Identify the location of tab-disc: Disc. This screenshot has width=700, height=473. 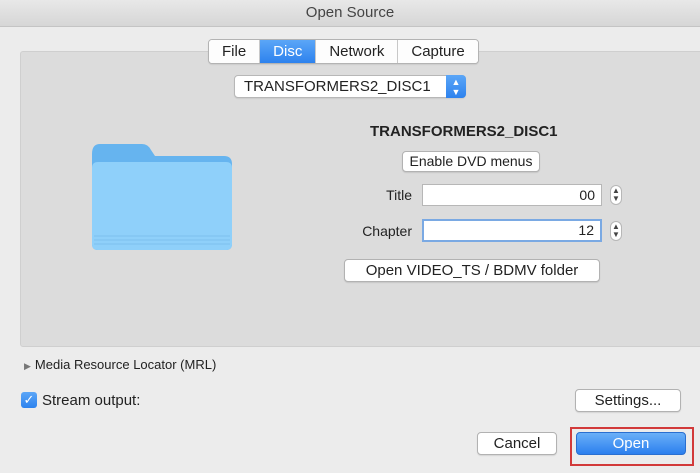
(288, 51).